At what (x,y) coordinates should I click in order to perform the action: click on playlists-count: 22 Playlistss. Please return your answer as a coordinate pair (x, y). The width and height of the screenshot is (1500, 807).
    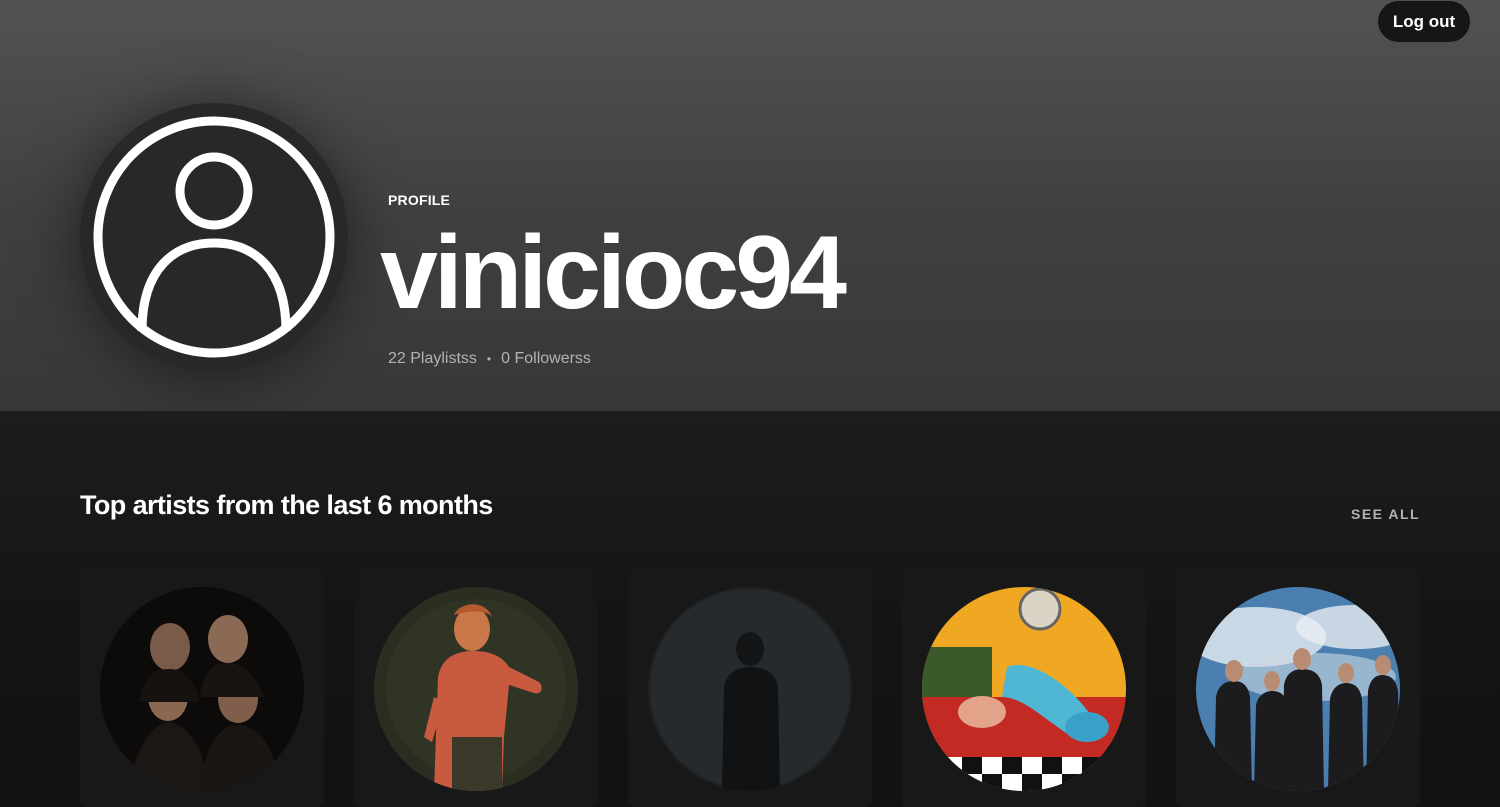
    Looking at the image, I should click on (432, 359).